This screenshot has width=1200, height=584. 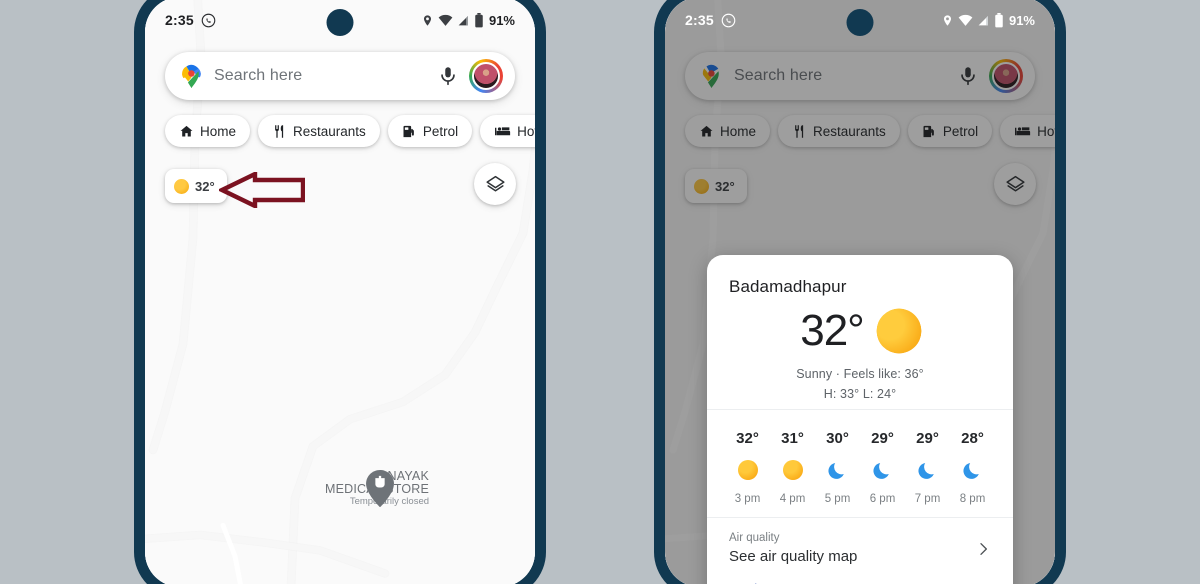 I want to click on search-bar: Search here, so click(x=340, y=76).